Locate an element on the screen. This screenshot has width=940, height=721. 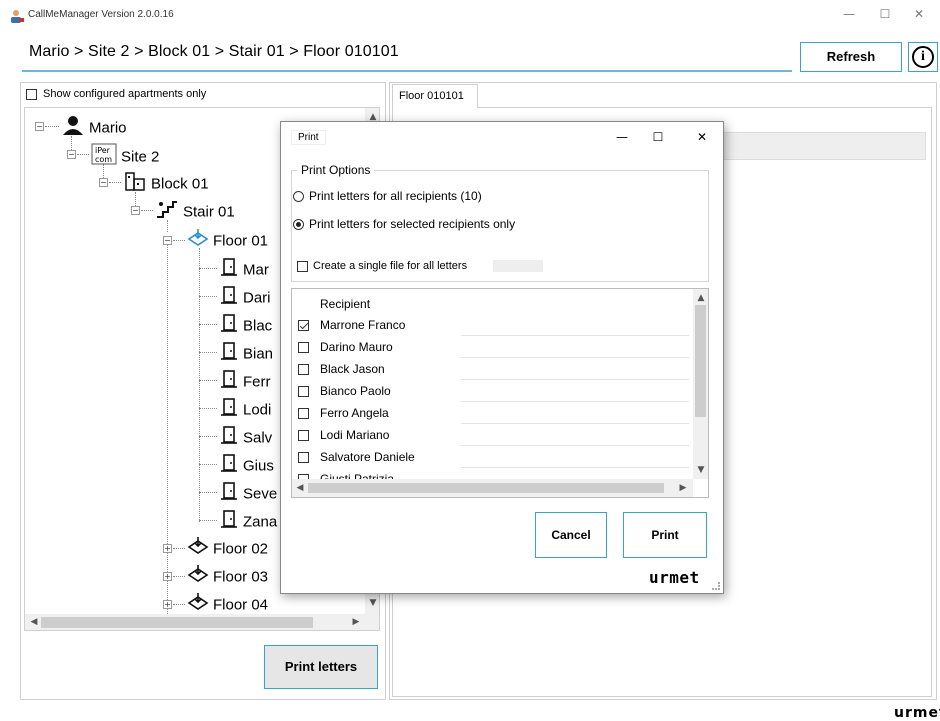
window-title: CallMeManager Version 2.0.0.16 is located at coordinates (101, 14).